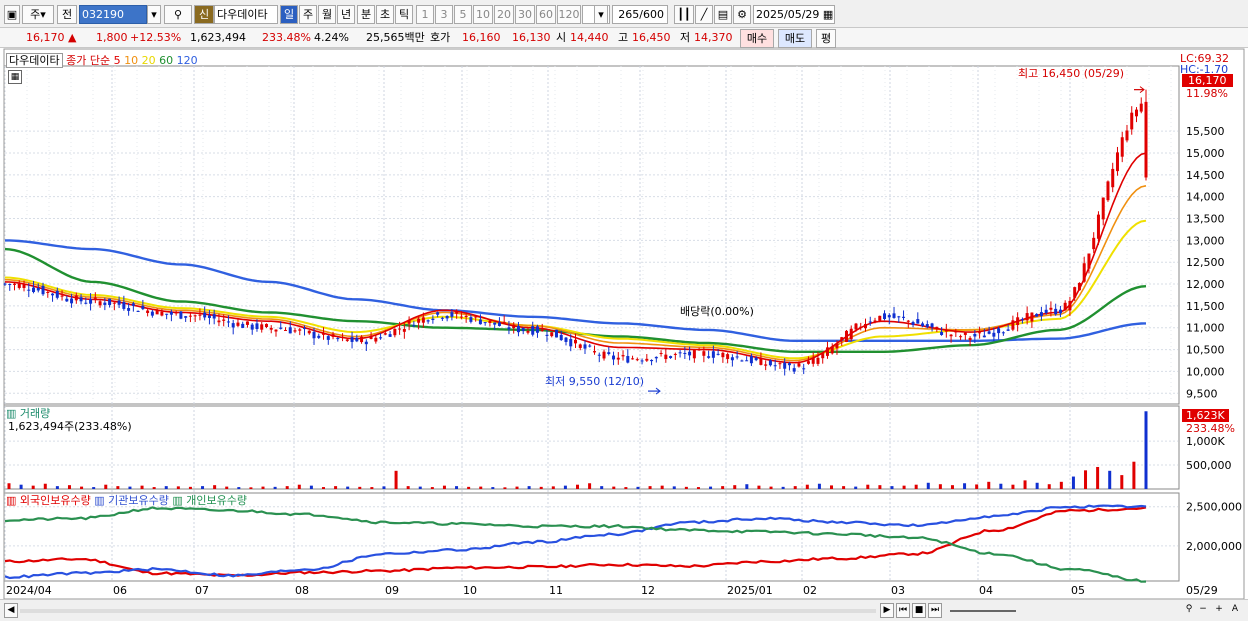 The height and width of the screenshot is (621, 1248). I want to click on period-week: 주, so click(308, 14).